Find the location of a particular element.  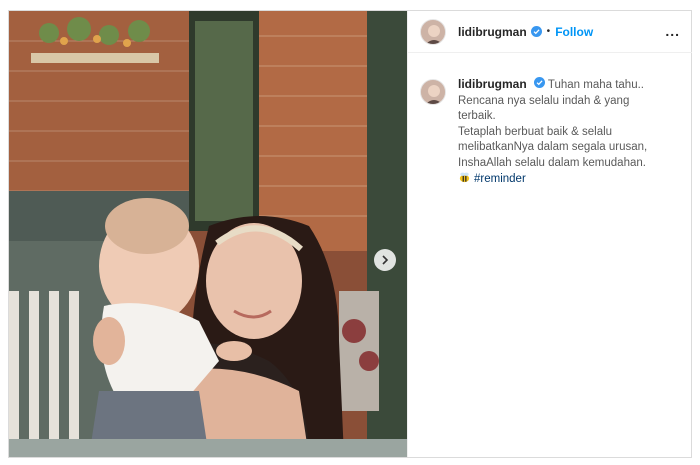

caption-line: melibatkanNya dalam segala urusan, is located at coordinates (553, 147).